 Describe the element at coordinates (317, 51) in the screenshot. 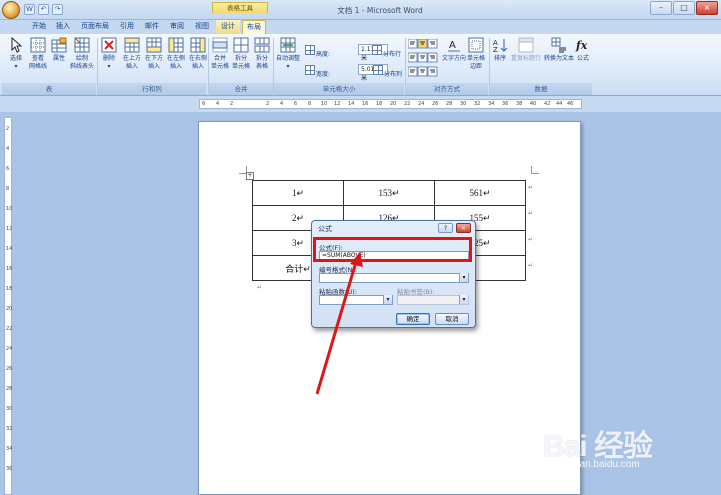

I see `height-label: 高度:` at that location.